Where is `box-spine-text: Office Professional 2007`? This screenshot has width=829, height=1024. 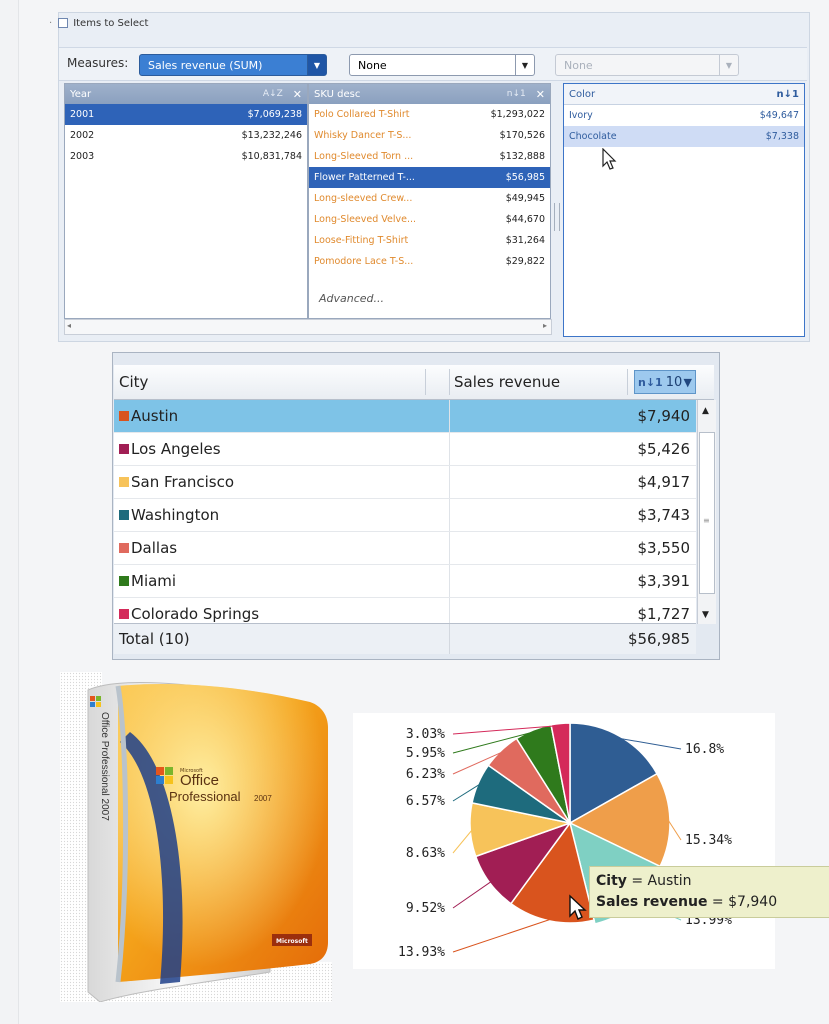 box-spine-text: Office Professional 2007 is located at coordinates (104, 766).